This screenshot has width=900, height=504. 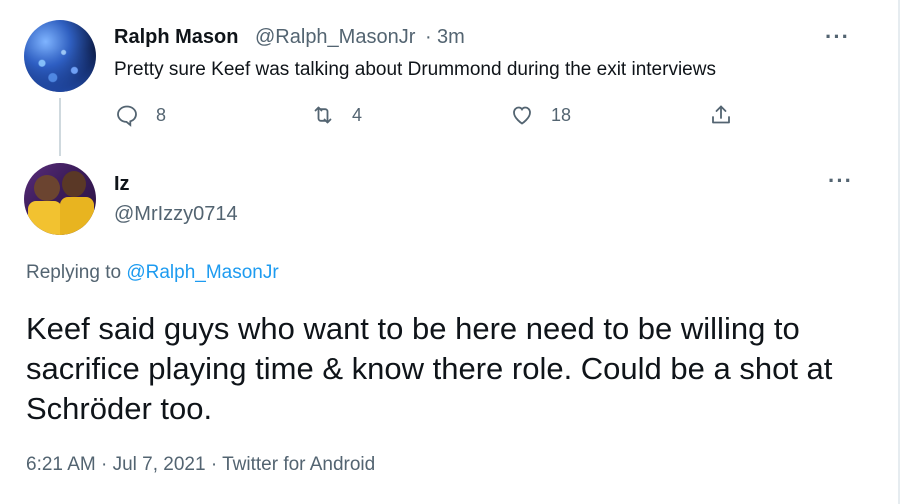 What do you see at coordinates (60, 199) in the screenshot?
I see `main-avatar` at bounding box center [60, 199].